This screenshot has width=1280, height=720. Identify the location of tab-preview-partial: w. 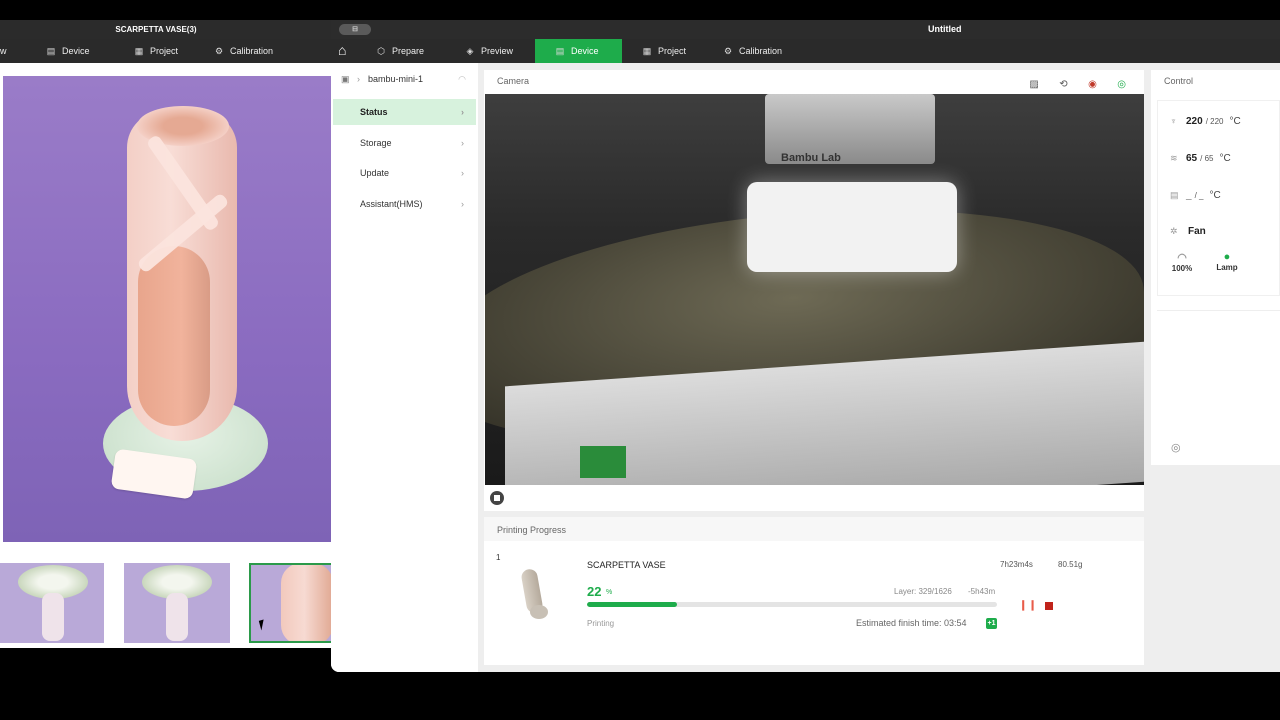
(3, 51).